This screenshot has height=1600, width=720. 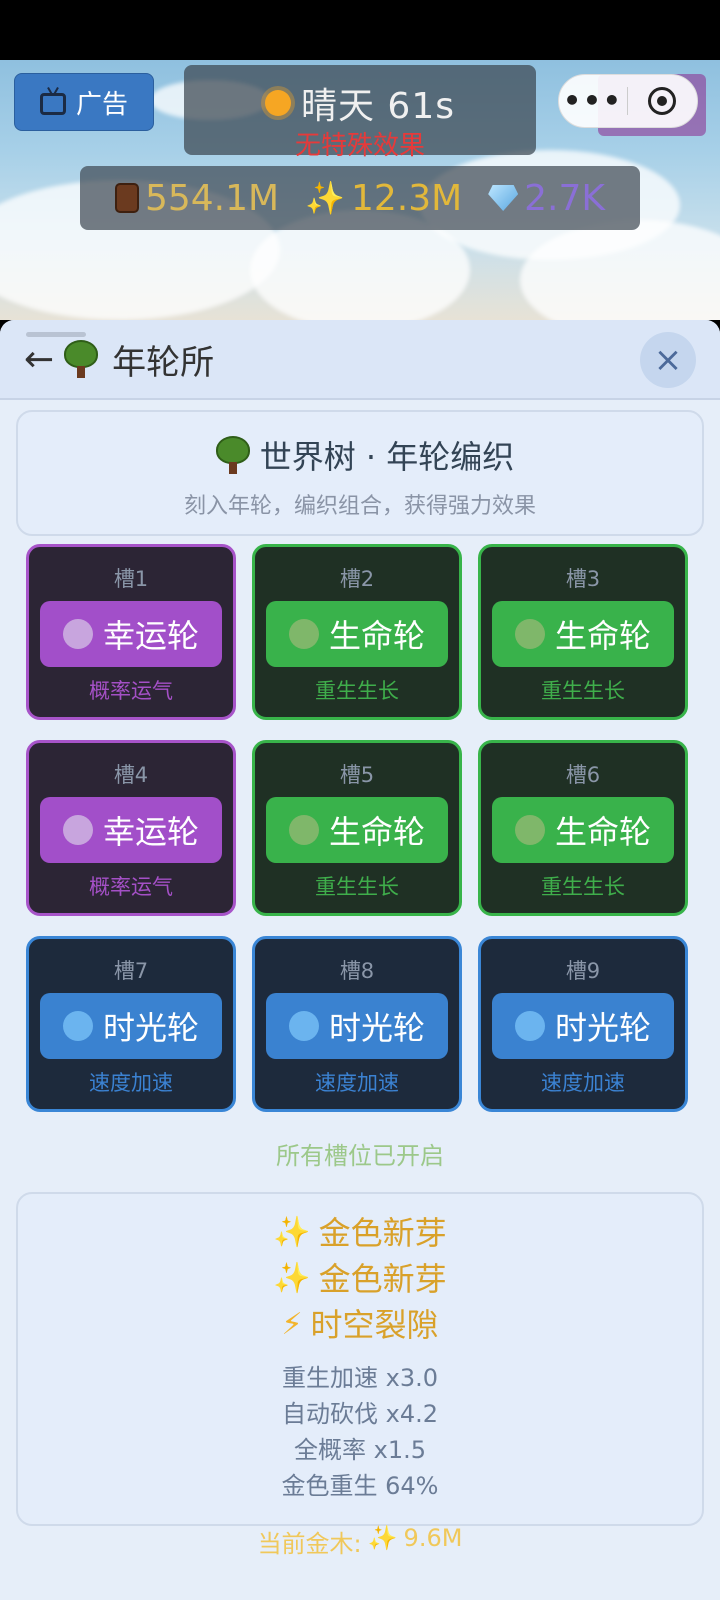 What do you see at coordinates (593, 101) in the screenshot?
I see `more-button: •••` at bounding box center [593, 101].